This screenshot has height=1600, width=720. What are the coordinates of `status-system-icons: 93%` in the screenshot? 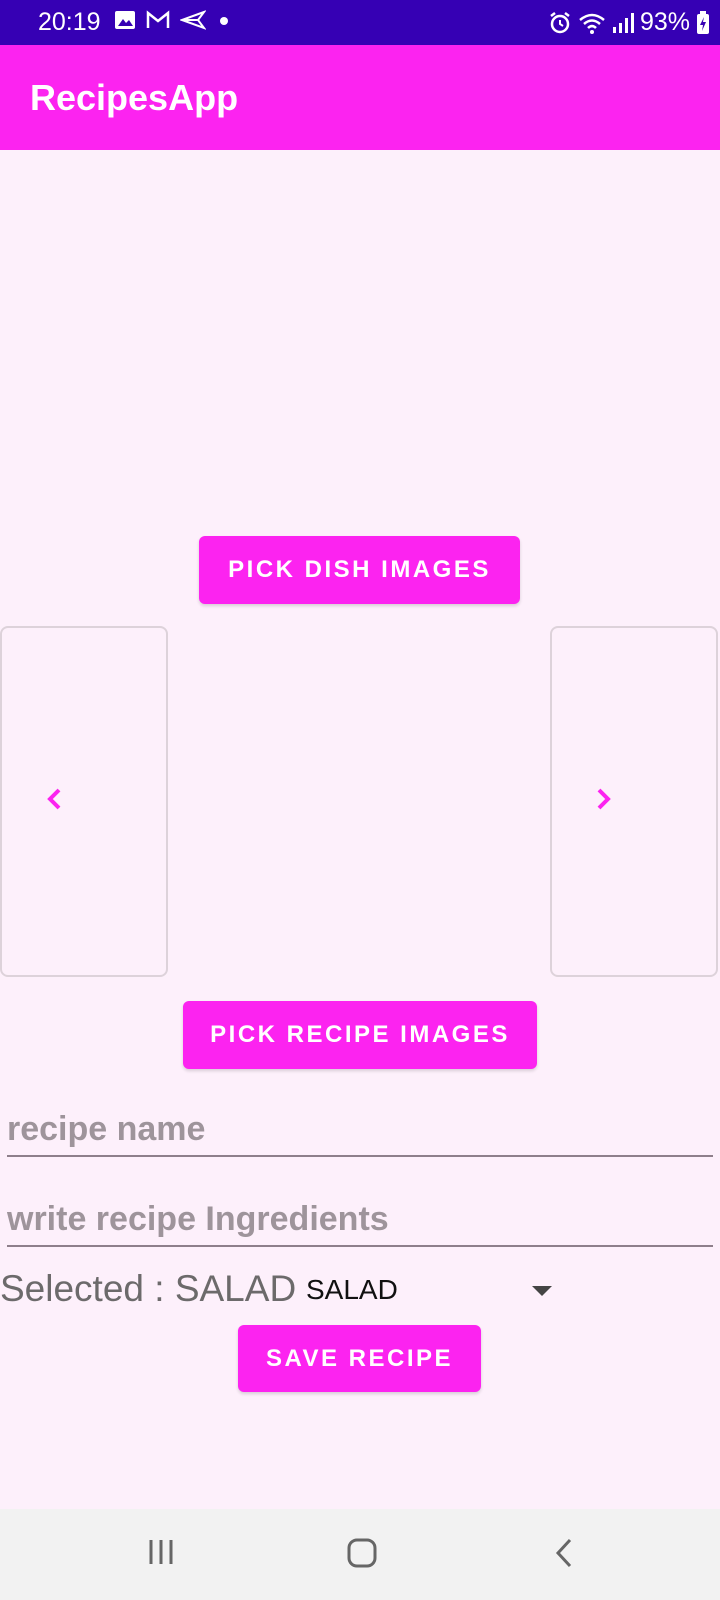 It's located at (629, 22).